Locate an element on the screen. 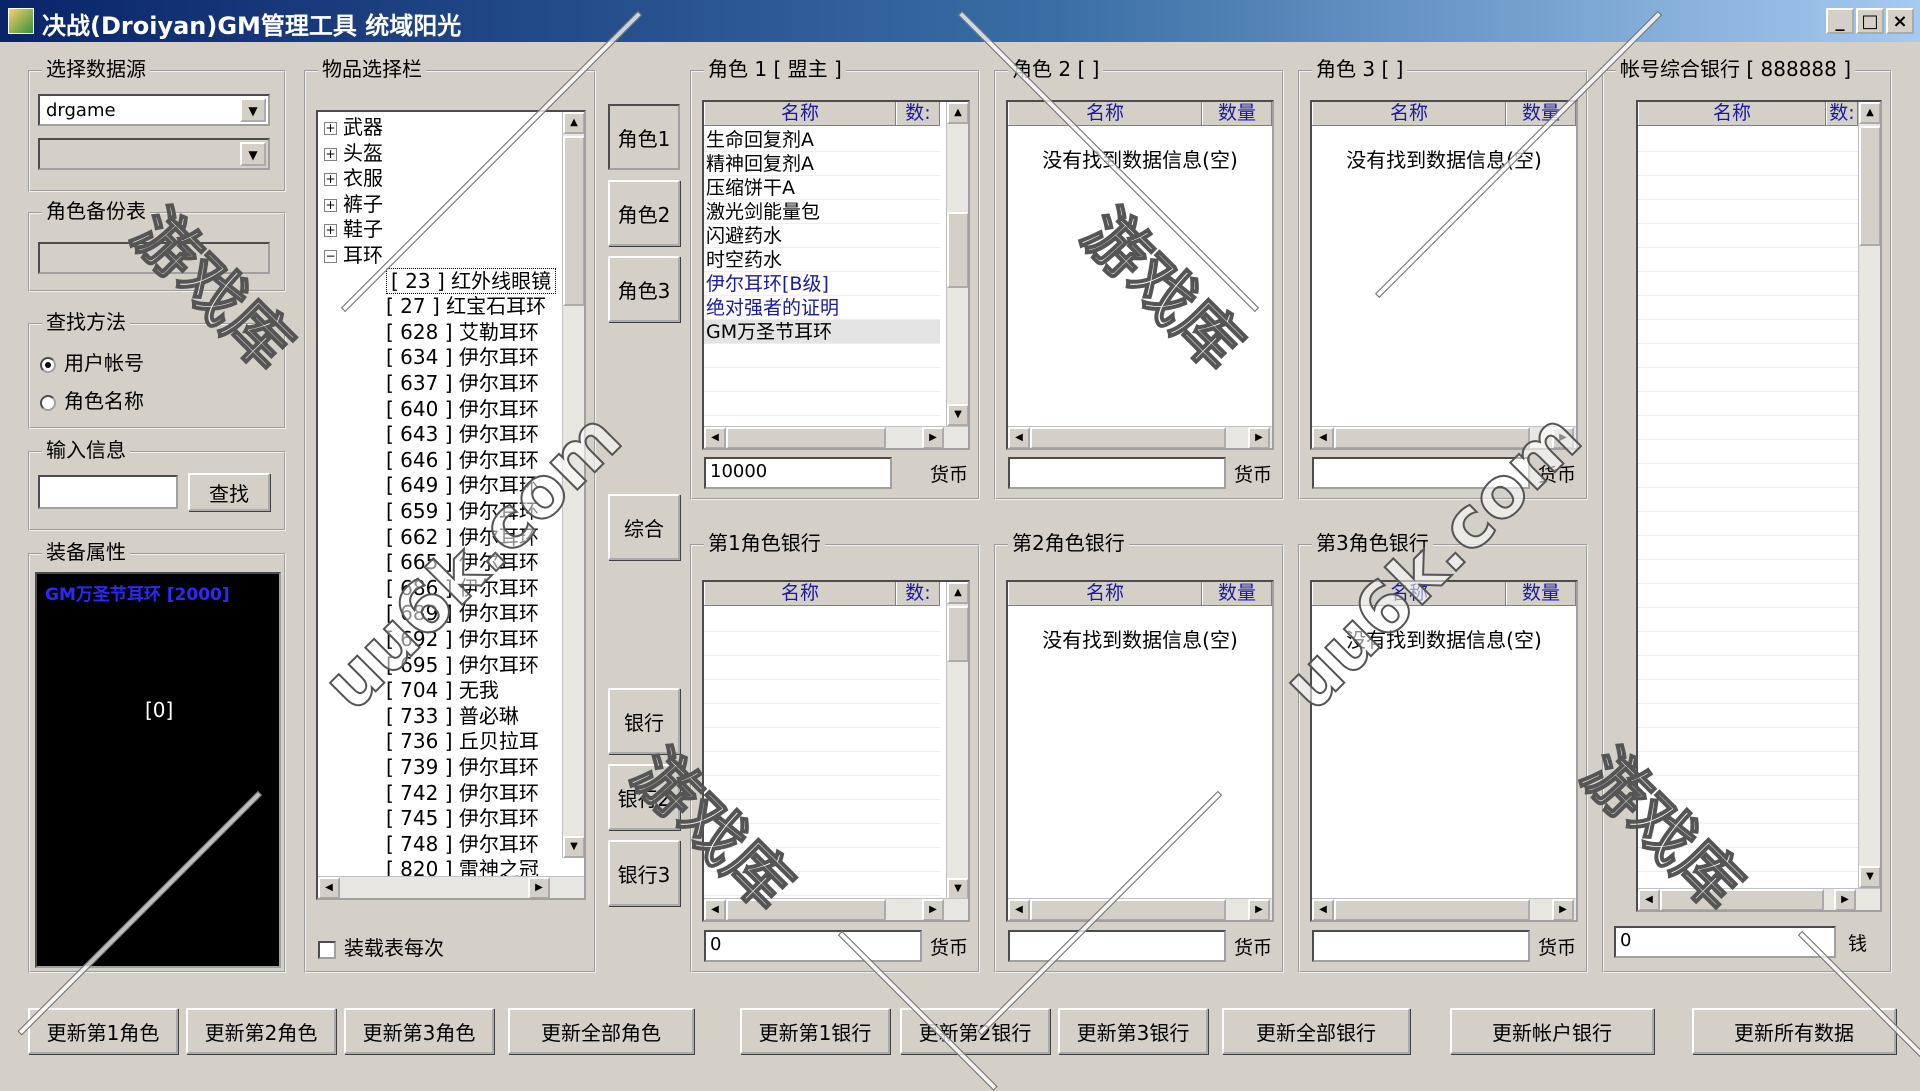 The image size is (1920, 1091). update-bank3-button: 更新第3银行 is located at coordinates (1133, 1031).